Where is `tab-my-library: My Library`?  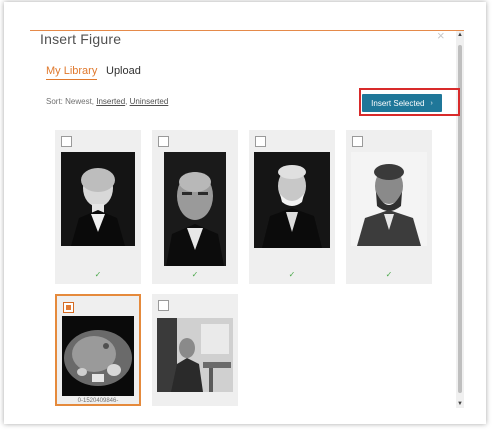 tab-my-library: My Library is located at coordinates (72, 72).